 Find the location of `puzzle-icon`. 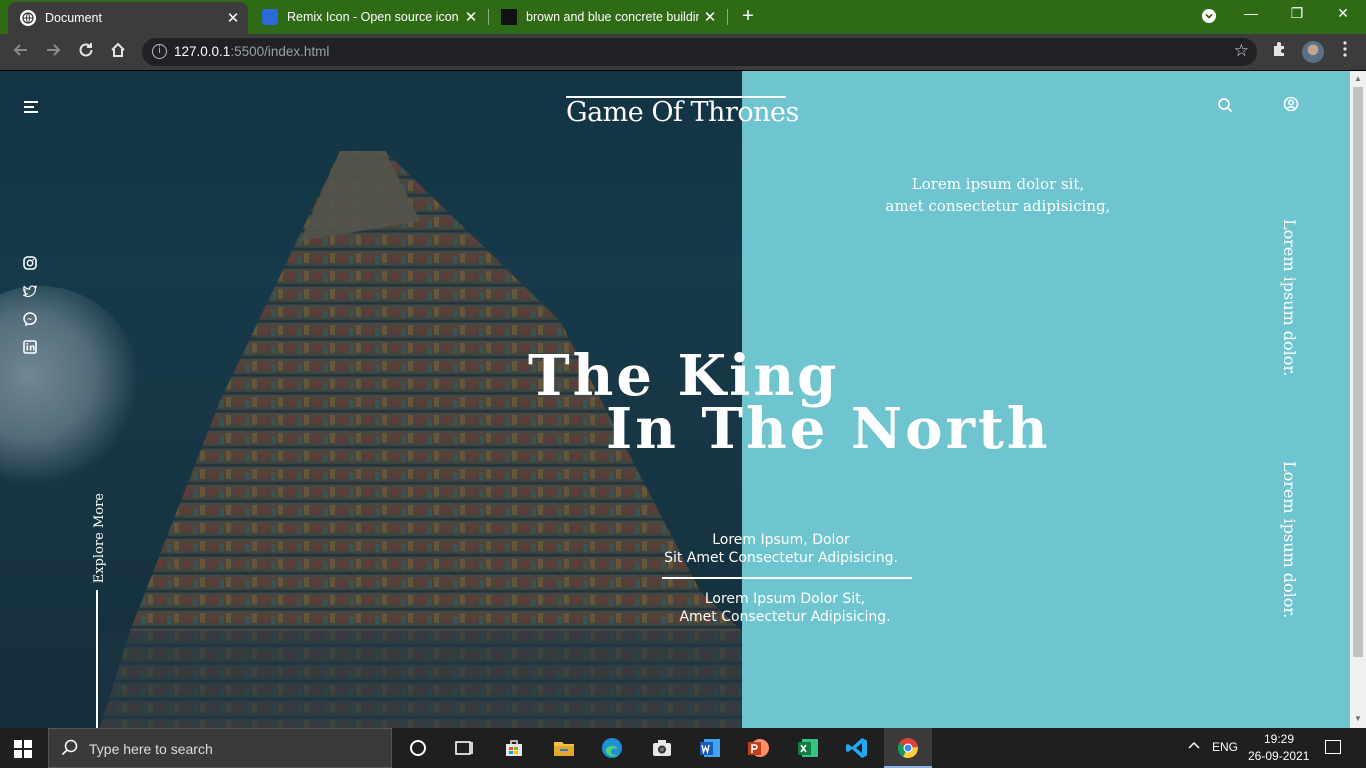

puzzle-icon is located at coordinates (1279, 49).